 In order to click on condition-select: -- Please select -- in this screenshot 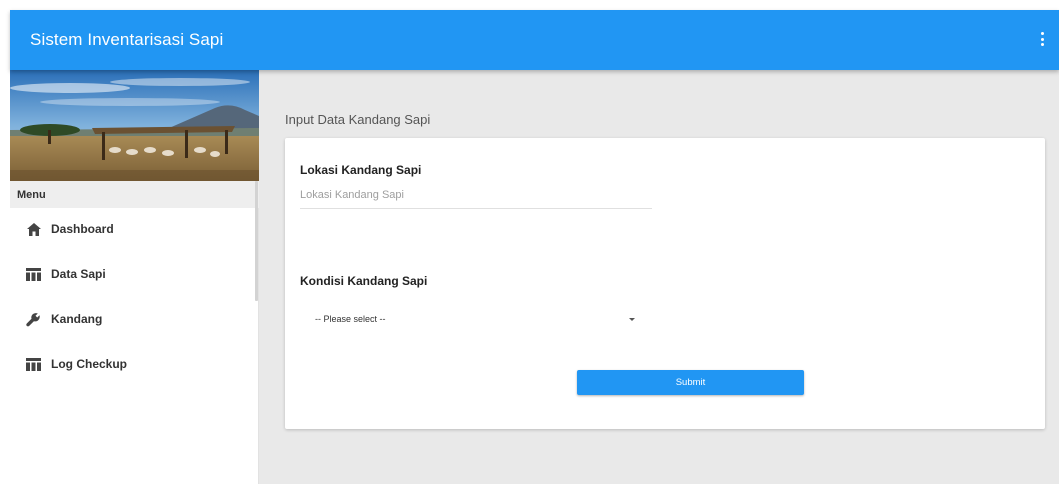, I will do `click(475, 320)`.